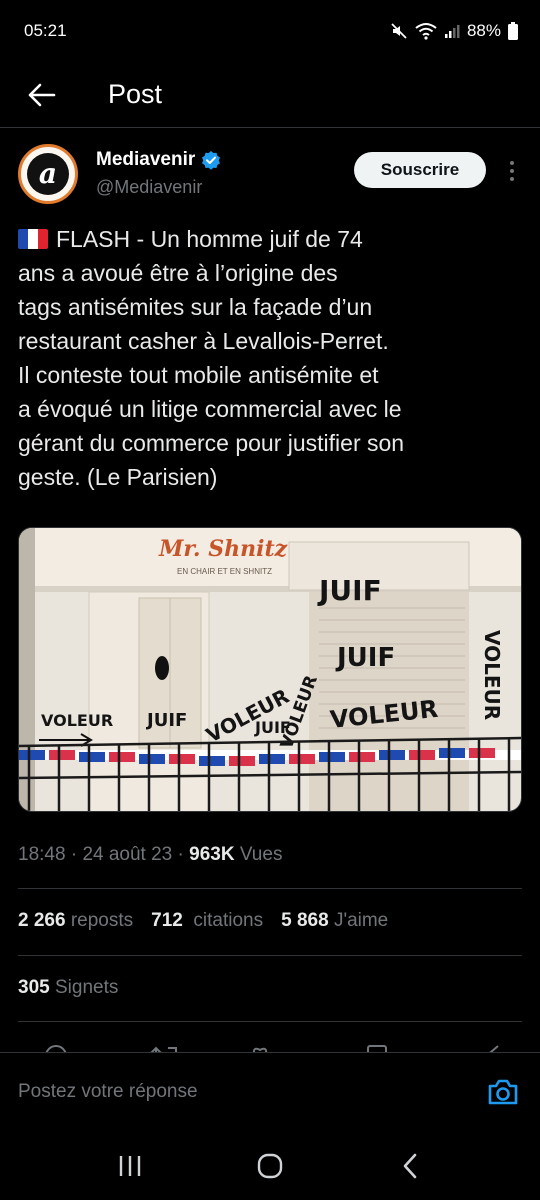  I want to click on france-flag-icon, so click(33, 239).